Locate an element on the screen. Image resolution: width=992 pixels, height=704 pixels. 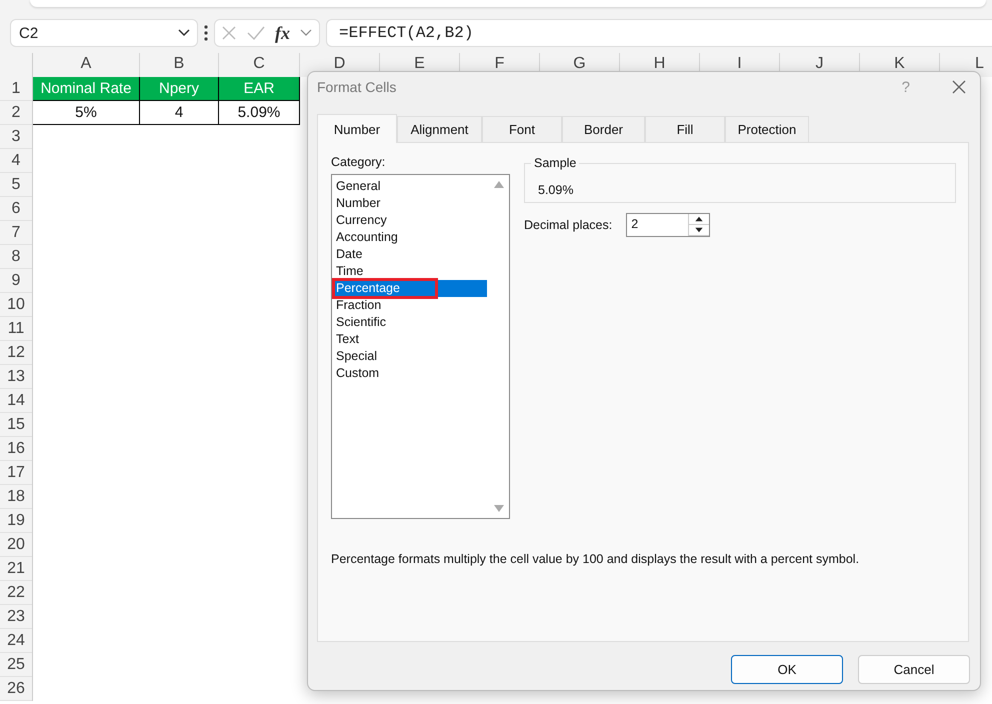
row-header: 18 is located at coordinates (16, 497).